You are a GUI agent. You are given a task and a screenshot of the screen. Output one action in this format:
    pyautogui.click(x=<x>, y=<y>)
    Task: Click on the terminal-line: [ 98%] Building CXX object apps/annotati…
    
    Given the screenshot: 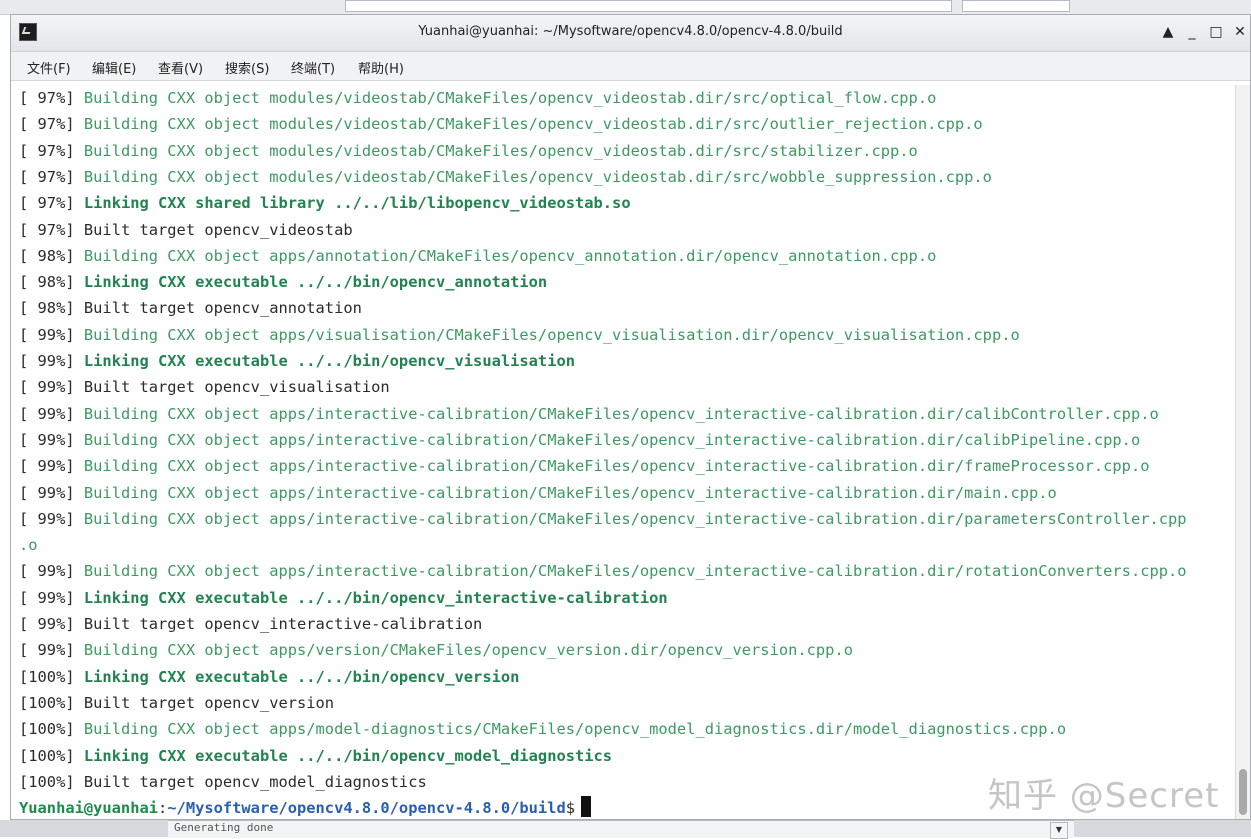 What is the action you would take?
    pyautogui.click(x=477, y=256)
    